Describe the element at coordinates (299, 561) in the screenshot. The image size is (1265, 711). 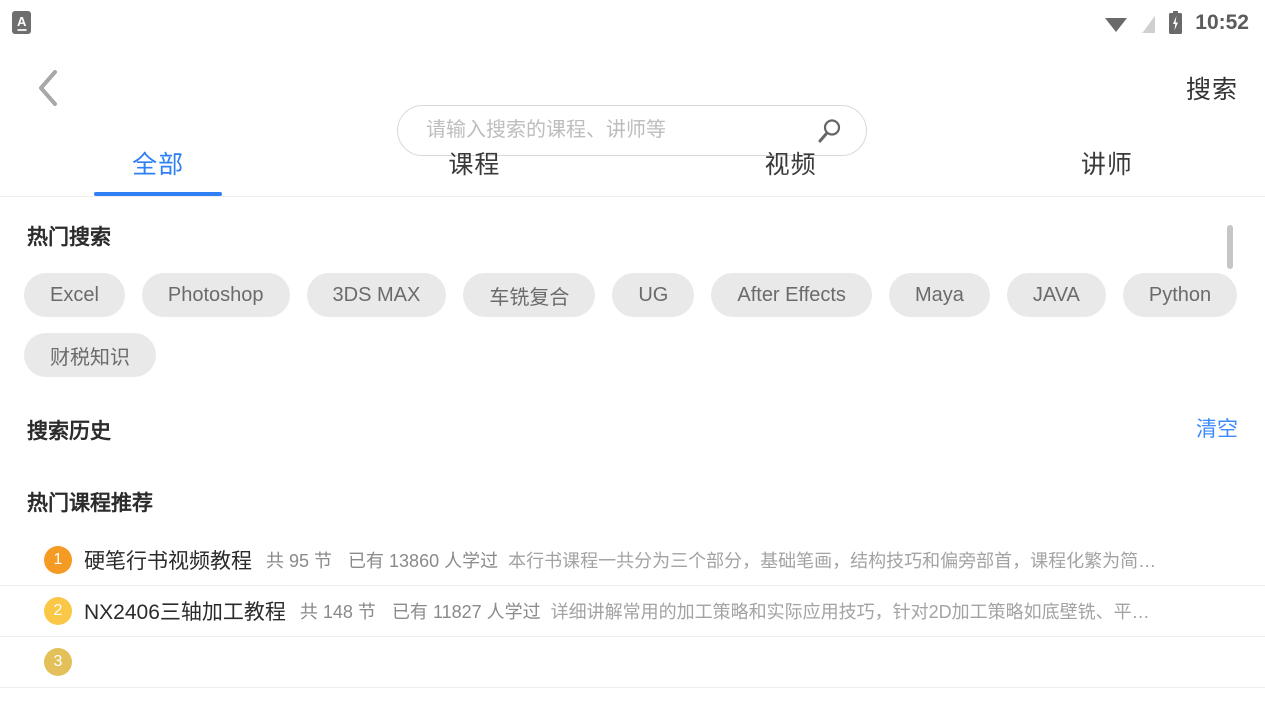
I see `course-lesson-count: 共 95 节` at that location.